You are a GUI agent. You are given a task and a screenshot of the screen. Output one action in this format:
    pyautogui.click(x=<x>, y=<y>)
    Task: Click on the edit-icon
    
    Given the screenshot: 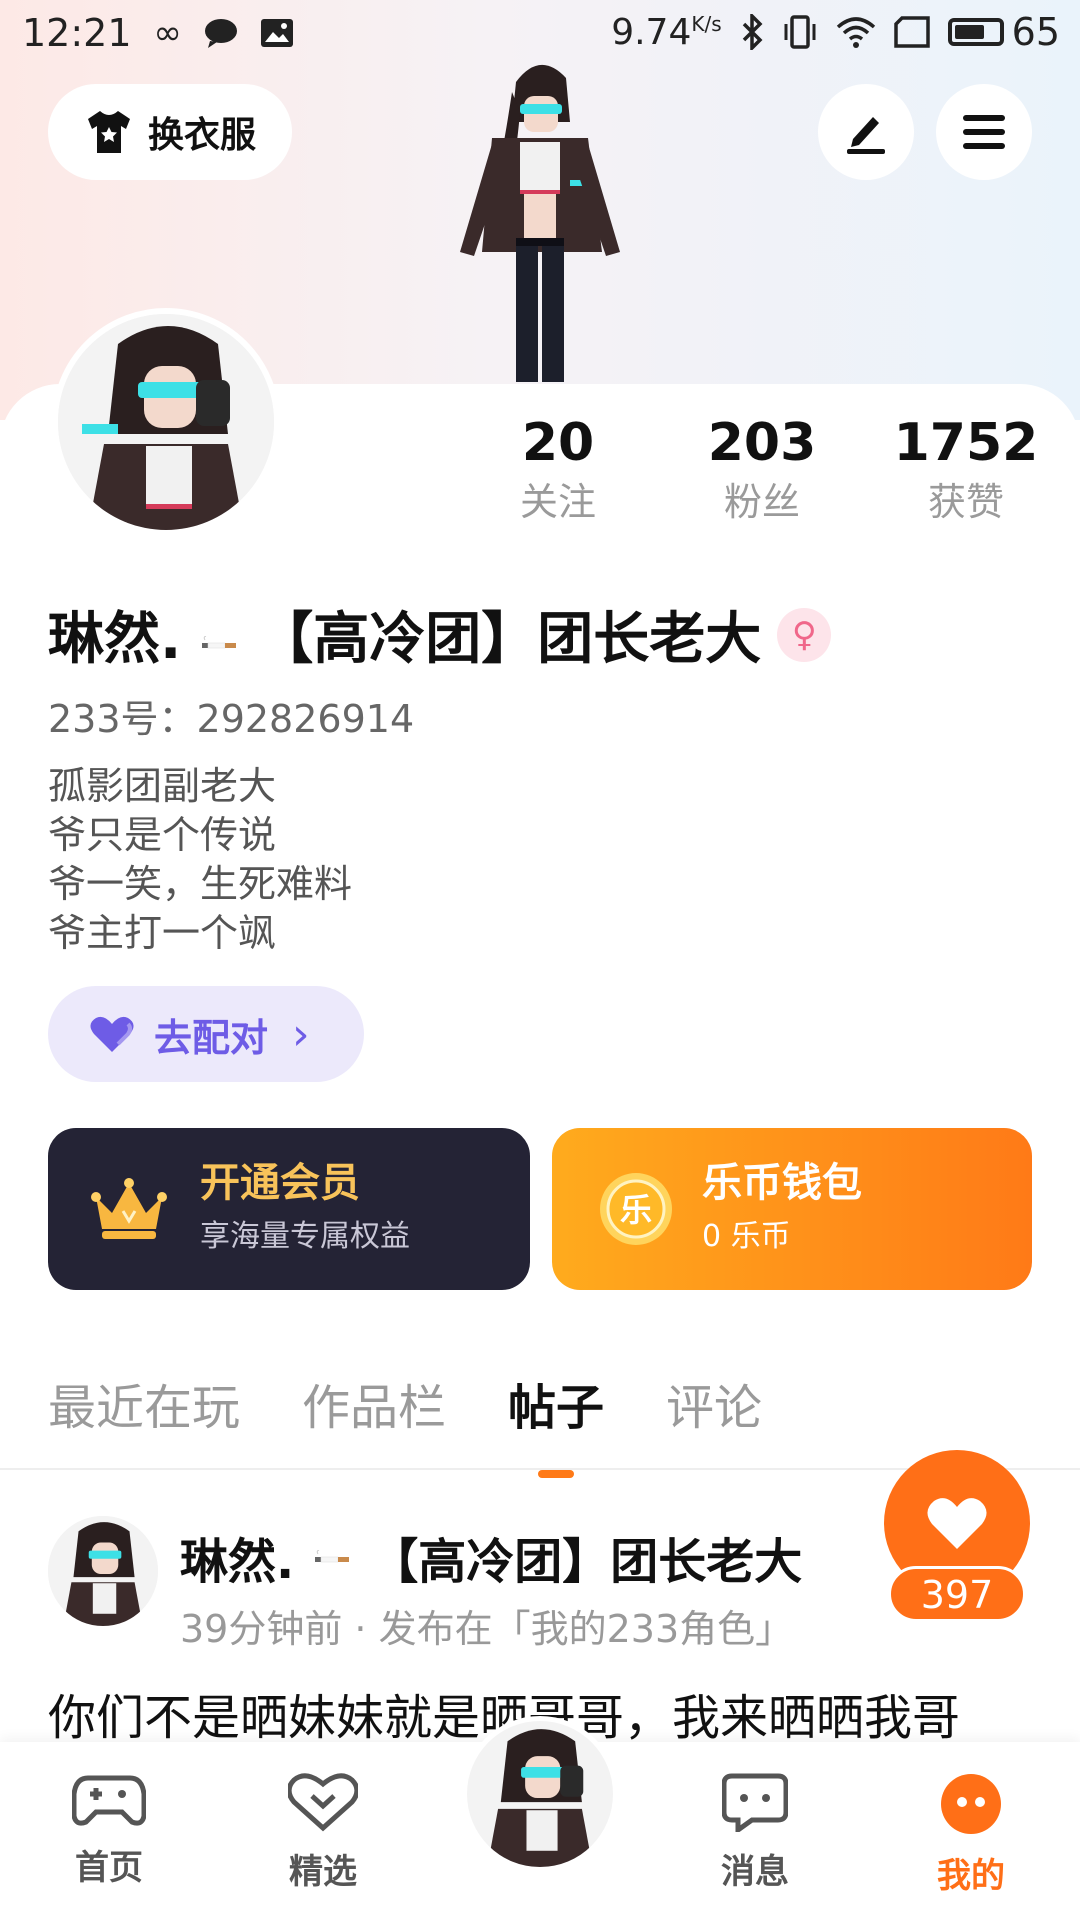 What is the action you would take?
    pyautogui.click(x=866, y=135)
    